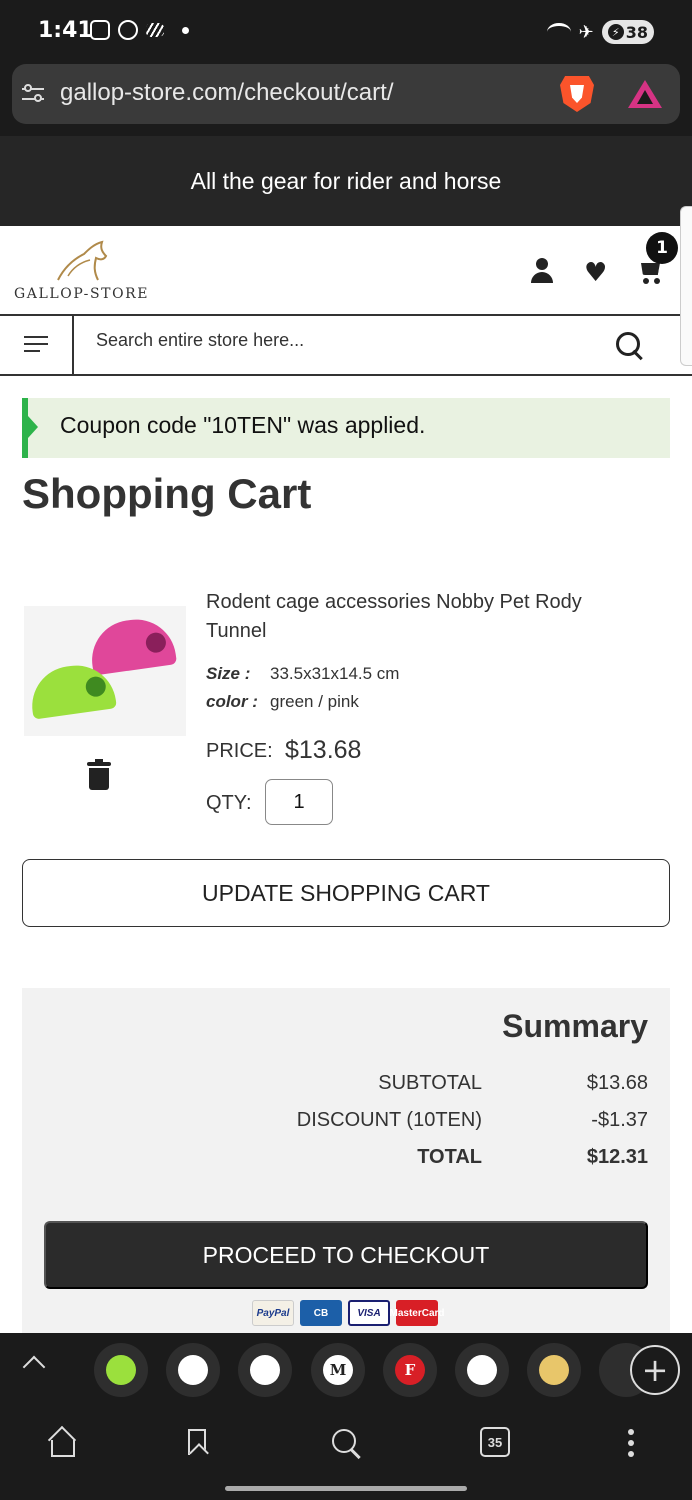  I want to click on summary-row-discount: DISCOUNT (10TEN) -$1.37, so click(346, 1124).